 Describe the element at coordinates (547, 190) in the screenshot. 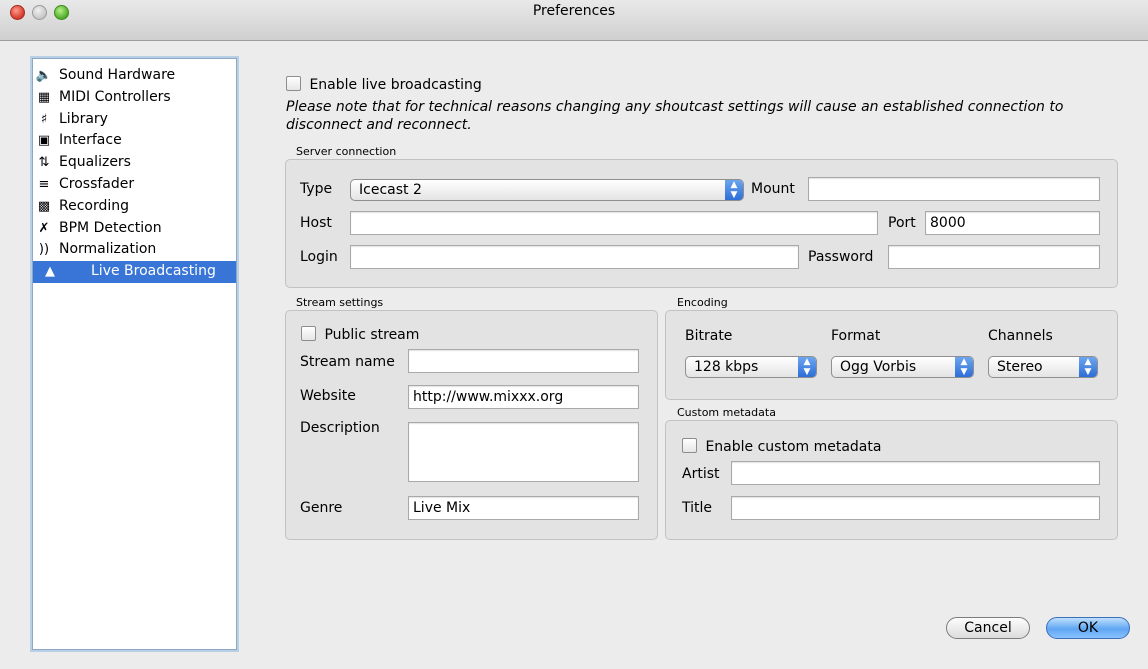

I see `server-type-select: Icecast 2 ▲ ▼` at that location.